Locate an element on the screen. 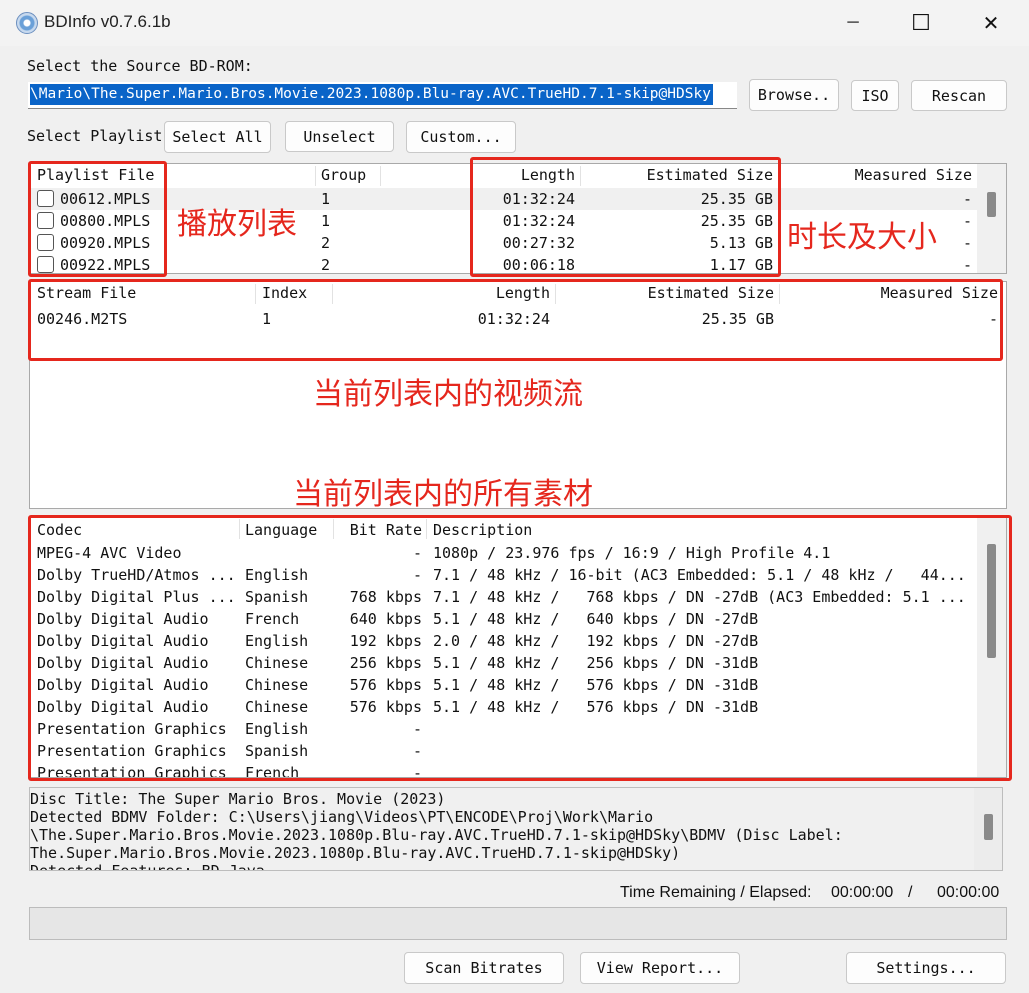 The height and width of the screenshot is (993, 1029). annotation-length-size: 时长及大小 is located at coordinates (862, 237).